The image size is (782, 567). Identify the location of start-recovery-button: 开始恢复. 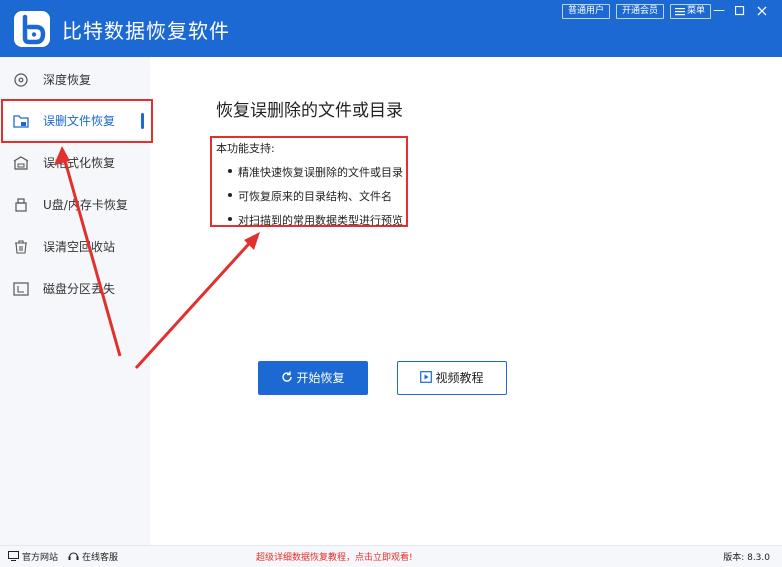
(313, 378).